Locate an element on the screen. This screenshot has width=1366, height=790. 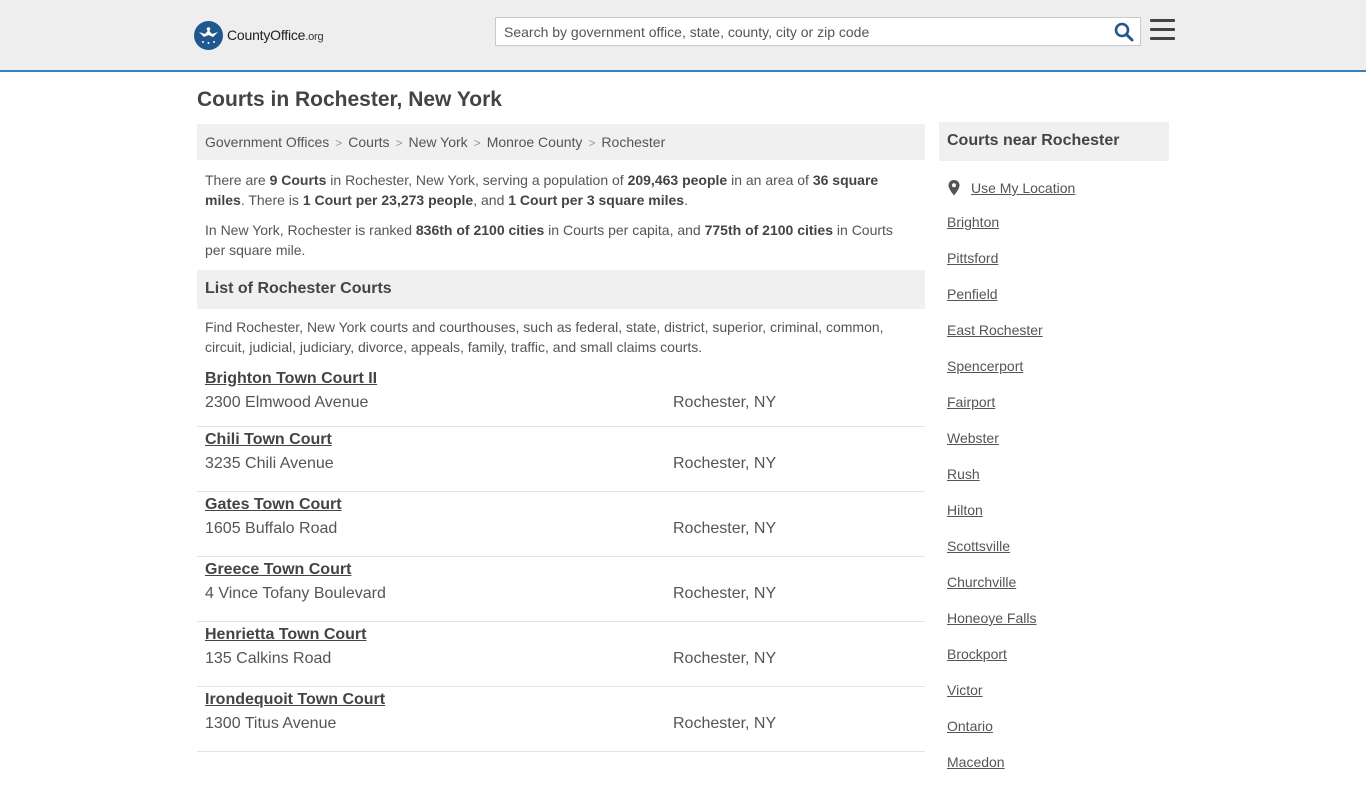
list-item: Fairport is located at coordinates (1058, 412).